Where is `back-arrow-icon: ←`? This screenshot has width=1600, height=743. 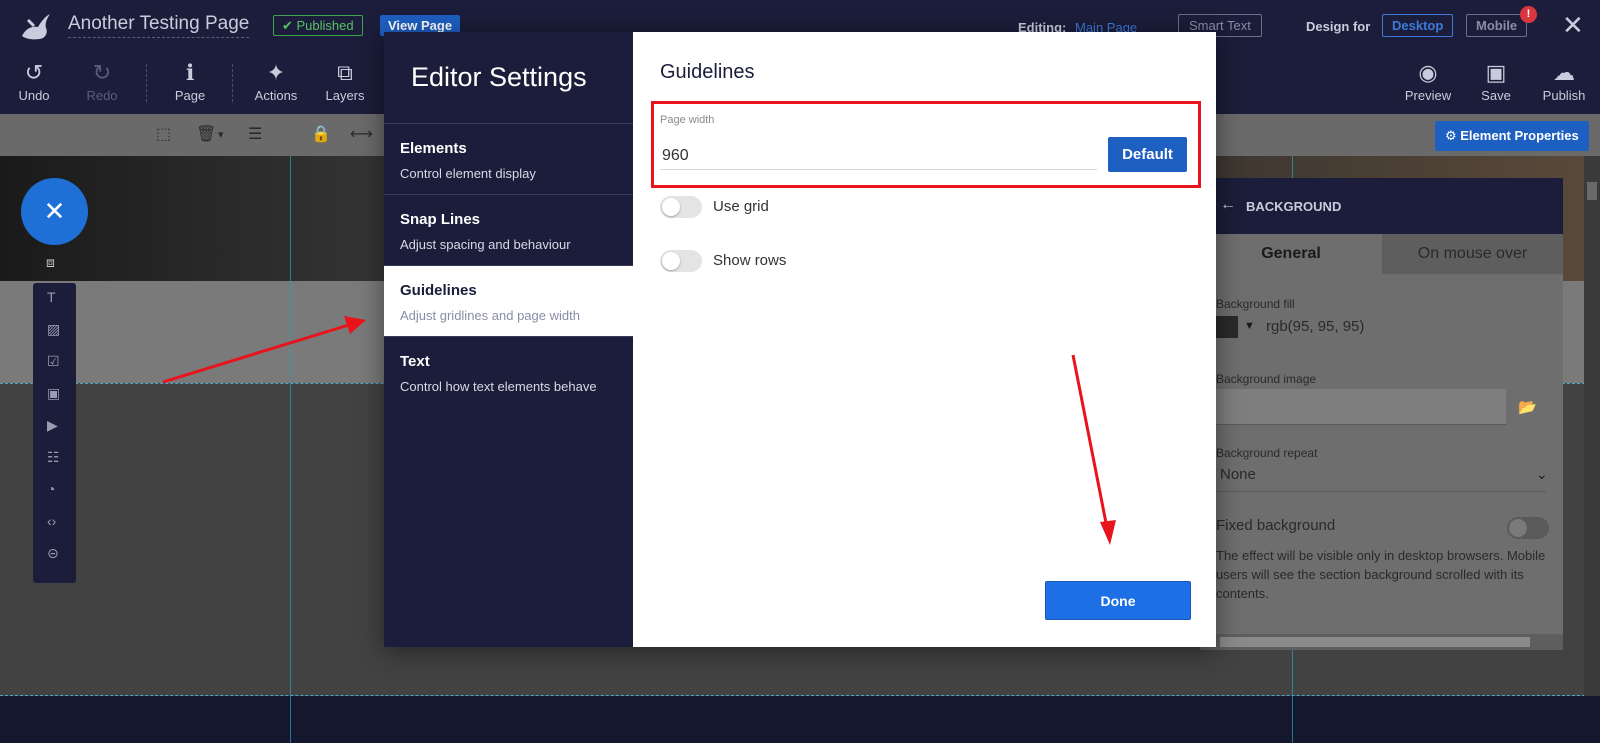
back-arrow-icon: ← is located at coordinates (1228, 205).